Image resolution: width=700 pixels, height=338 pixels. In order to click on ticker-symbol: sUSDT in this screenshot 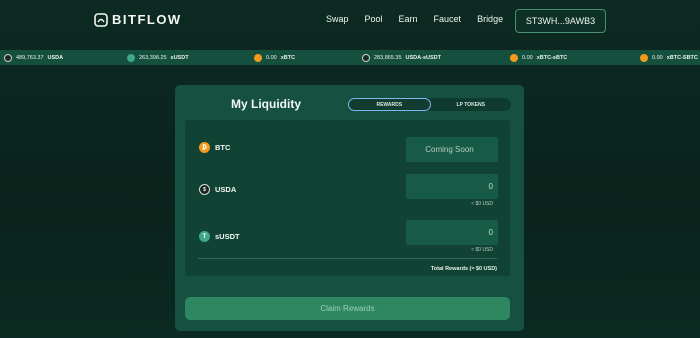, I will do `click(179, 57)`.